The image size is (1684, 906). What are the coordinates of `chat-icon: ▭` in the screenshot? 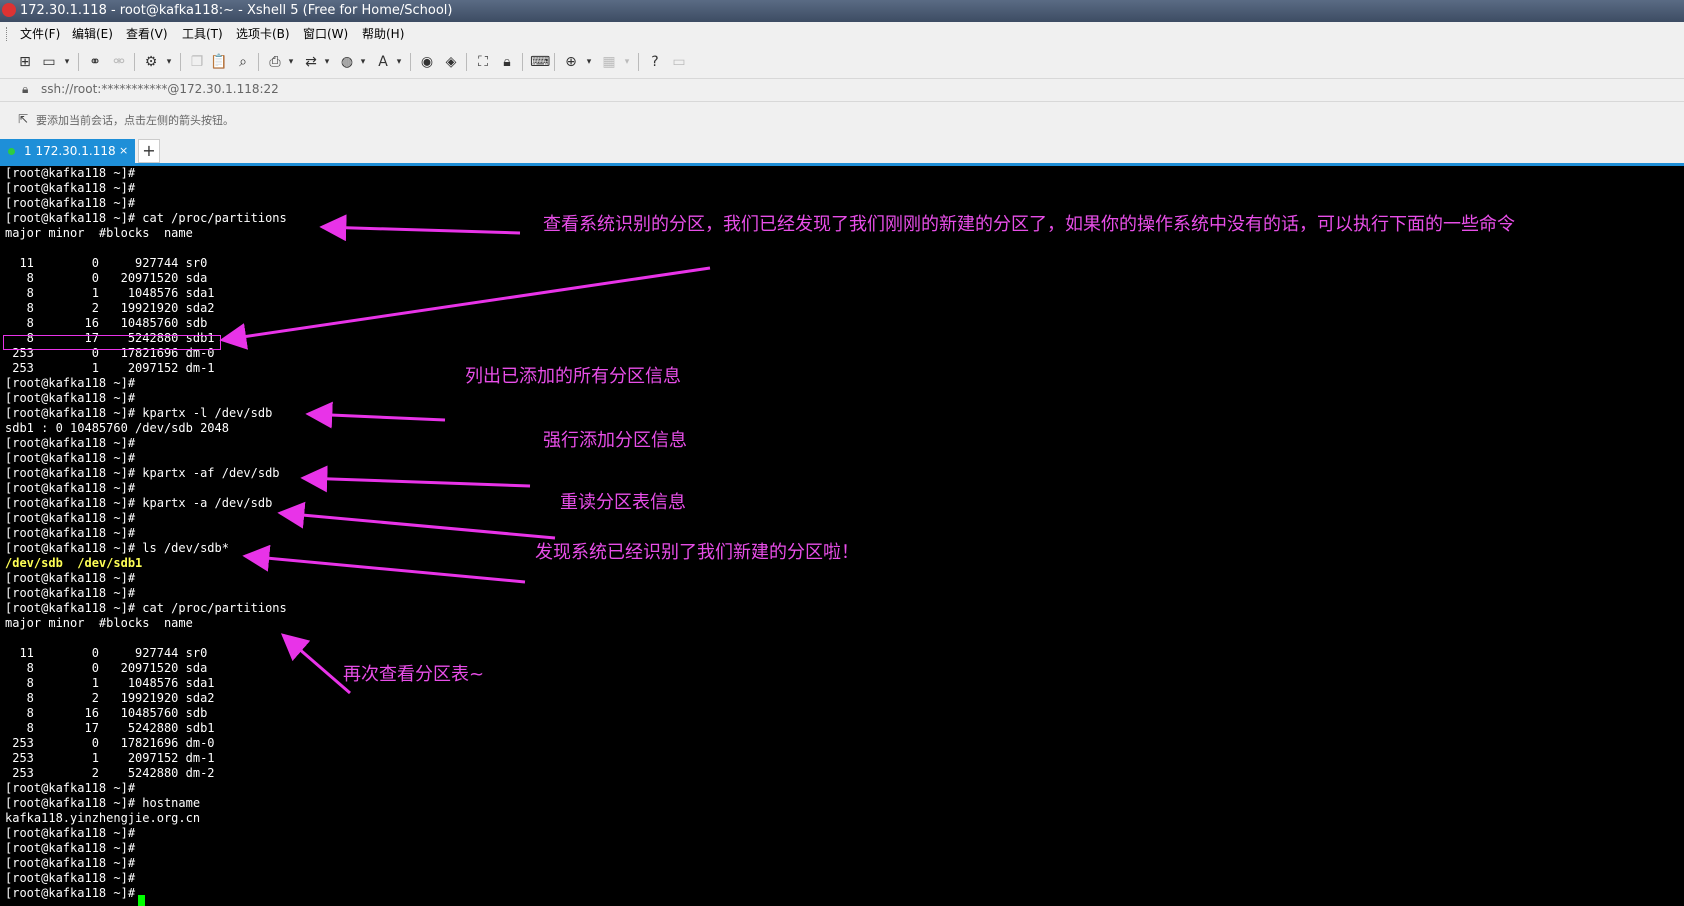 It's located at (679, 62).